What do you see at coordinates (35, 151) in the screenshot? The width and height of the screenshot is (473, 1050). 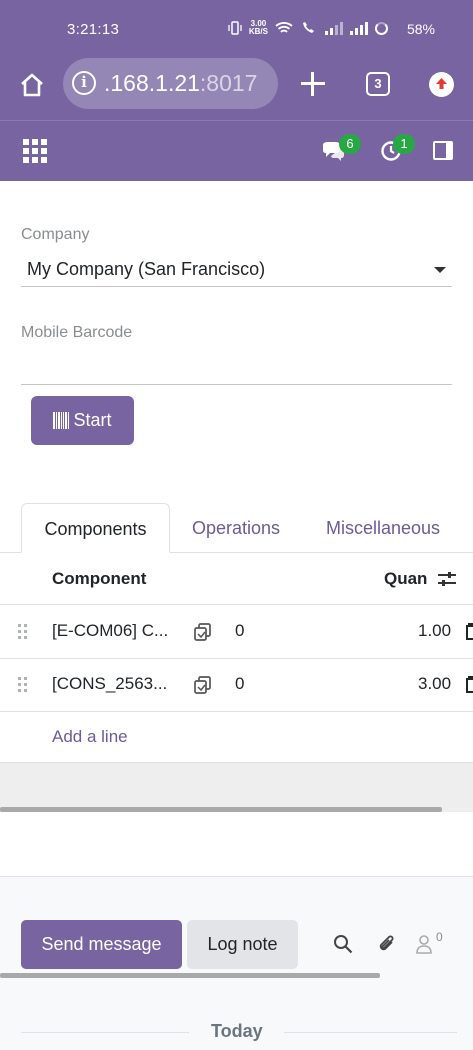 I see `apps-menu-icon` at bounding box center [35, 151].